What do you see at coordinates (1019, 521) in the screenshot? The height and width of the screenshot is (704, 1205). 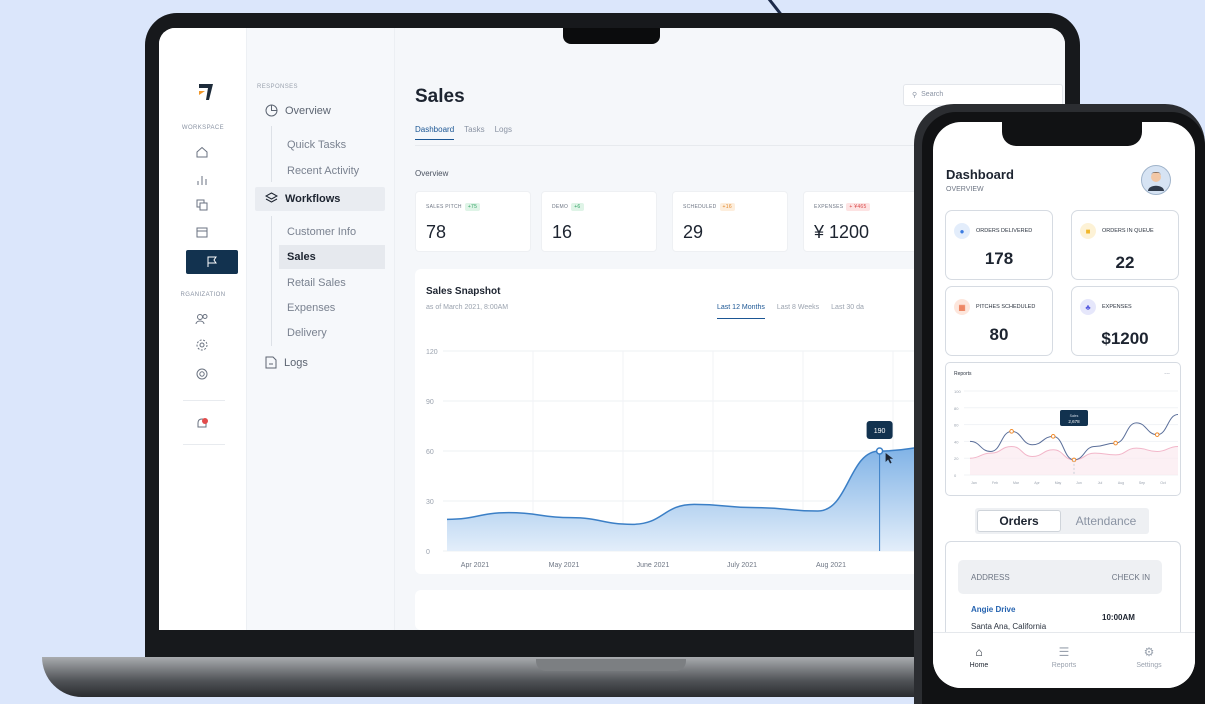 I see `segment-orders: Orders` at bounding box center [1019, 521].